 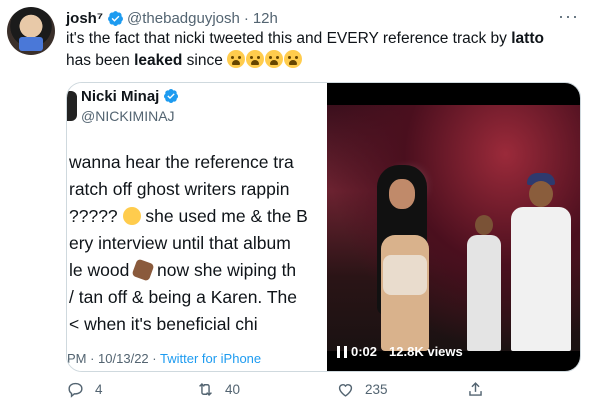 What do you see at coordinates (96, 216) in the screenshot?
I see `screenshot-line-text: ?????` at bounding box center [96, 216].